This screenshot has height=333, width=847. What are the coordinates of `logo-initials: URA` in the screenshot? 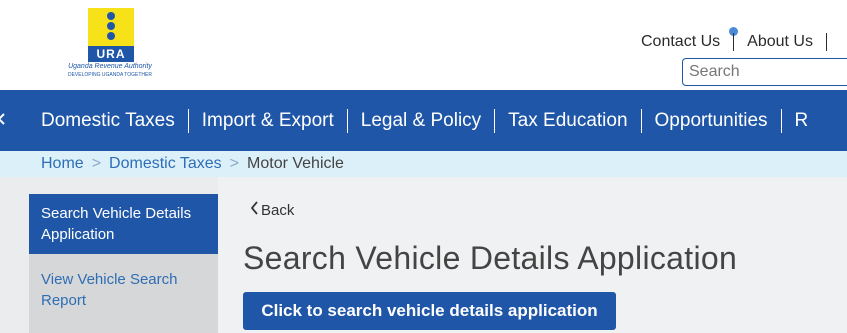 It's located at (111, 54).